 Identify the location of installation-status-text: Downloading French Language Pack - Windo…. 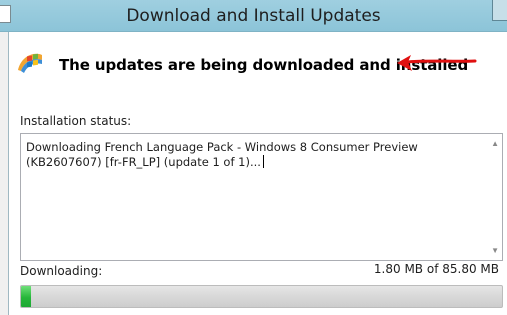
(255, 155).